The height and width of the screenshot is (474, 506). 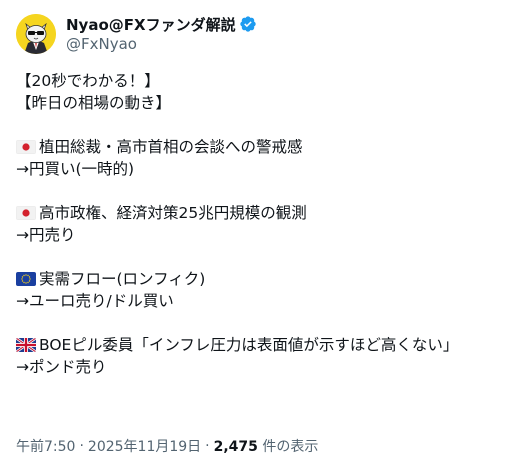 What do you see at coordinates (290, 447) in the screenshot?
I see `views-label: 件の表示` at bounding box center [290, 447].